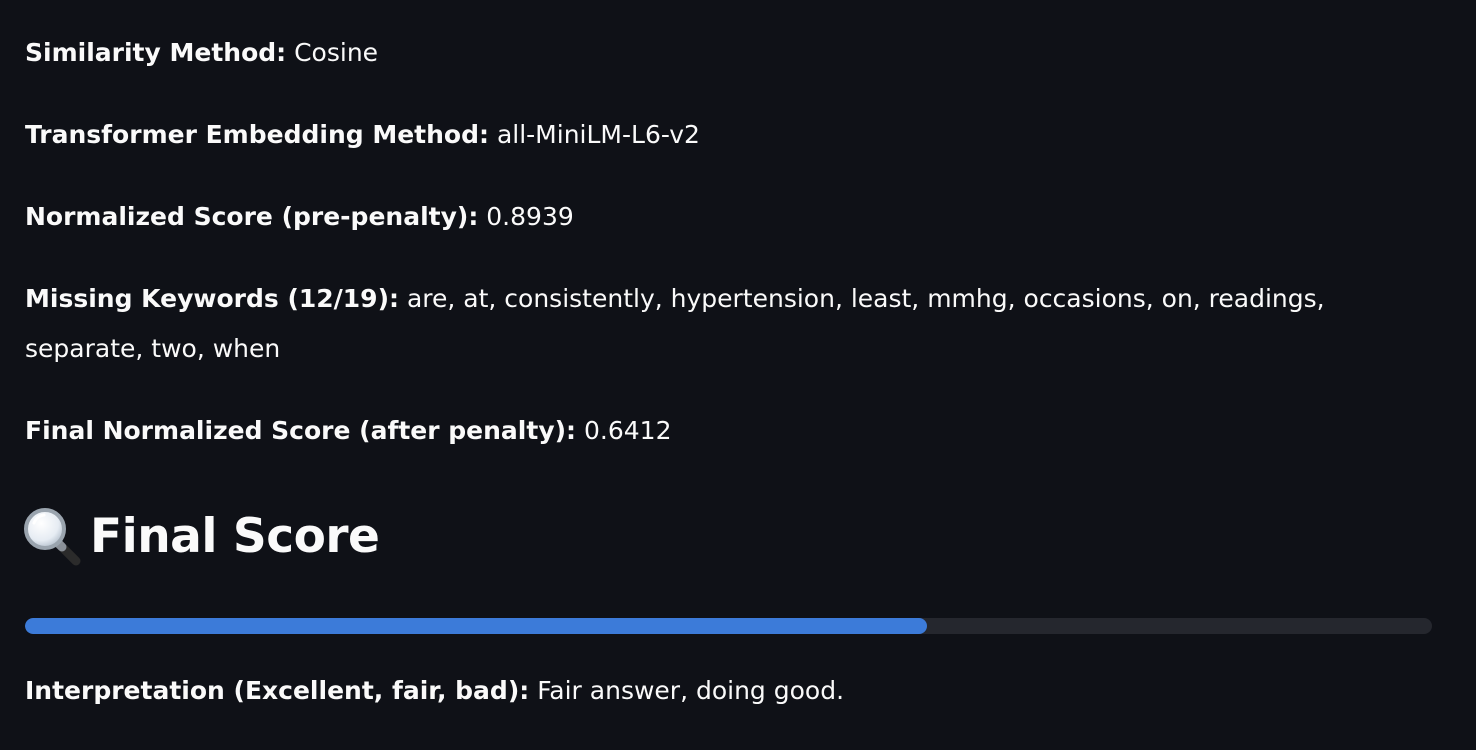  Describe the element at coordinates (598, 134) in the screenshot. I see `embedding-method-value: all-MiniLM-L6-v2` at that location.